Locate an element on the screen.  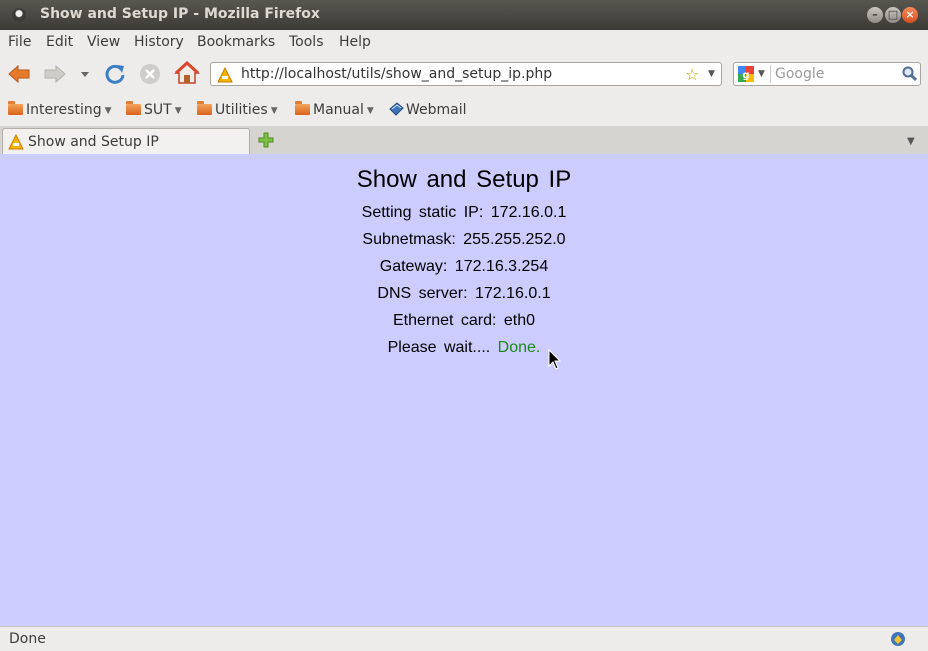
search-bar: g ▼ Google is located at coordinates (827, 74).